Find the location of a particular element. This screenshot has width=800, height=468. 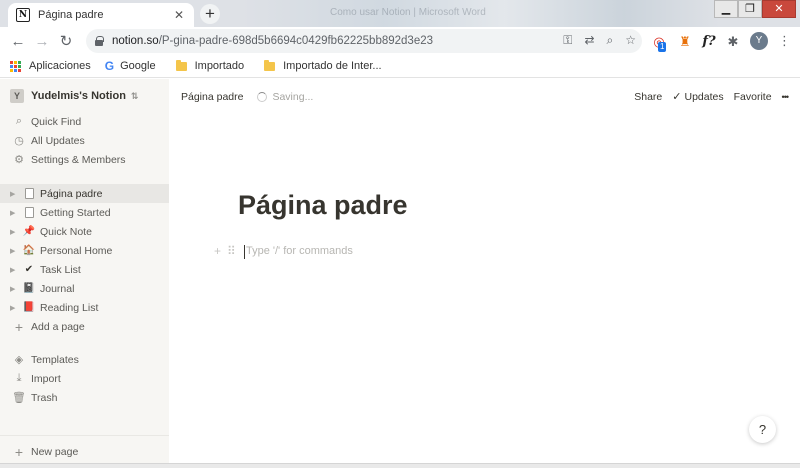

extension-tower-icon: ♜ is located at coordinates (685, 42).